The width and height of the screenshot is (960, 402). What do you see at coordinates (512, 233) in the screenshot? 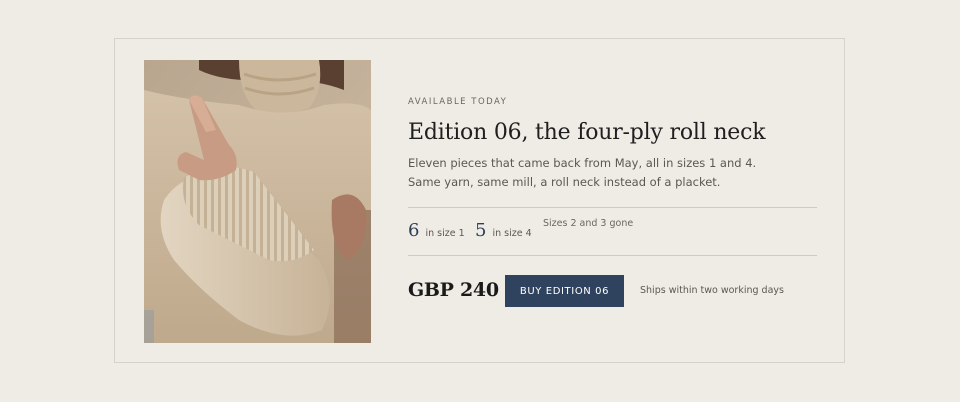
I see `stock-label: in size 4` at bounding box center [512, 233].